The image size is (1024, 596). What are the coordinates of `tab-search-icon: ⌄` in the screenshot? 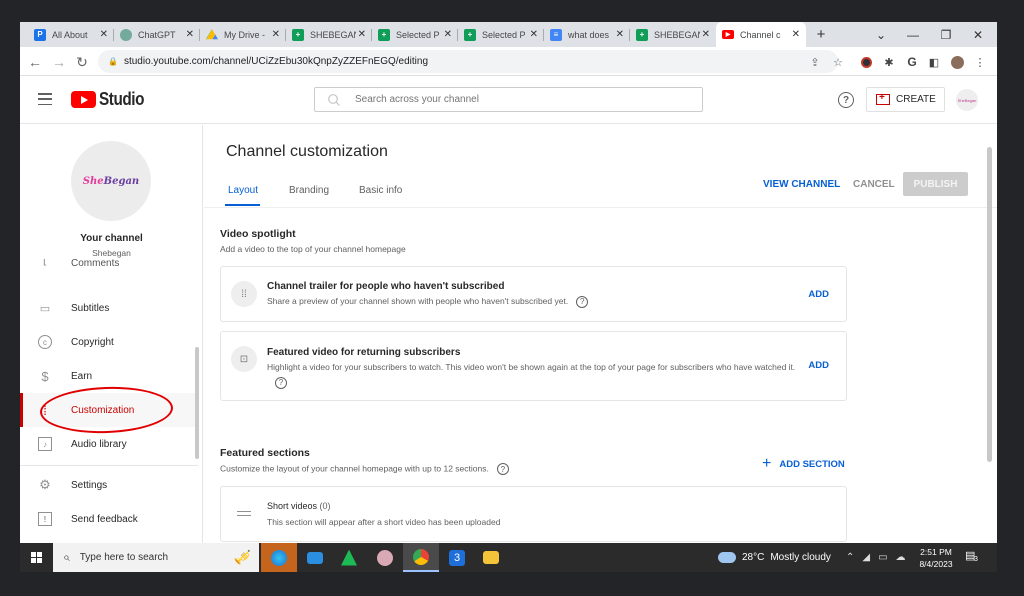 It's located at (881, 34).